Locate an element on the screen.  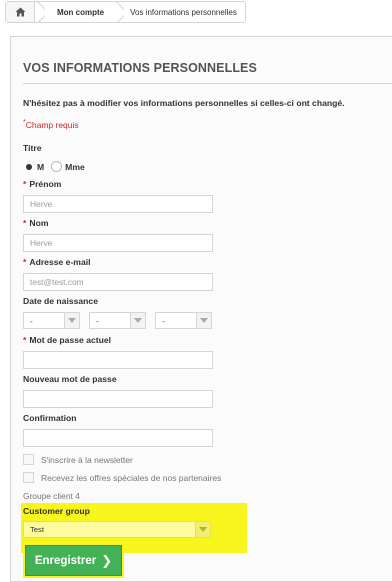
partners-checkbox is located at coordinates (28, 477).